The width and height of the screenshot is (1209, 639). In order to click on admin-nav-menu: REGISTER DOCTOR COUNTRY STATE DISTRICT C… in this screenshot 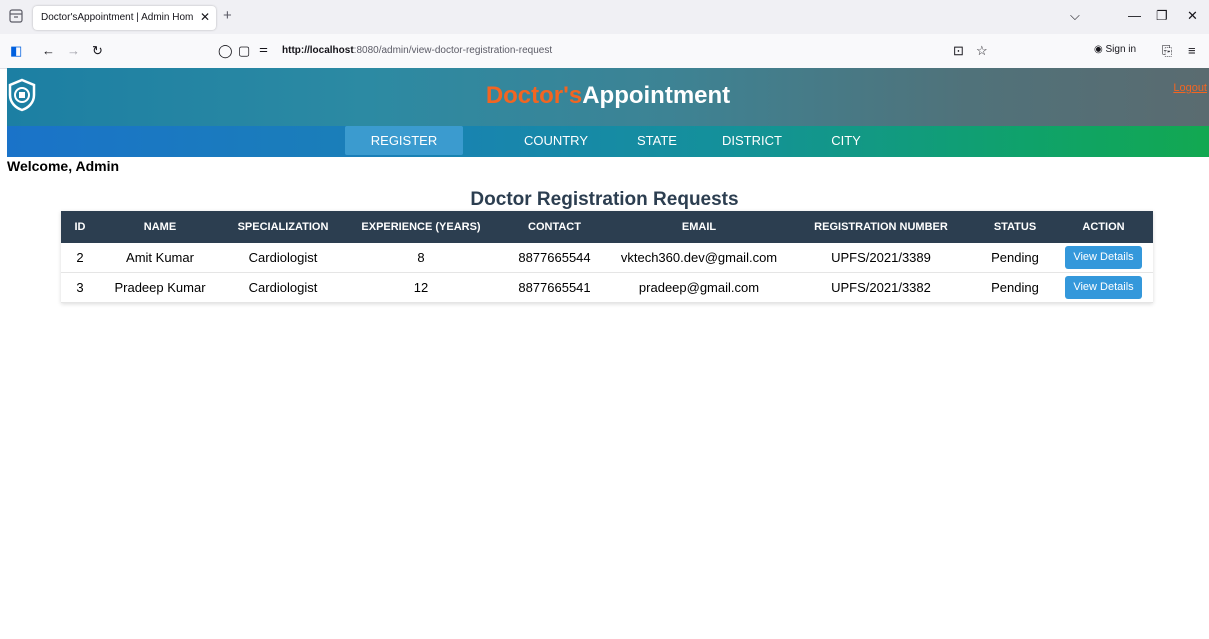, I will do `click(608, 151)`.